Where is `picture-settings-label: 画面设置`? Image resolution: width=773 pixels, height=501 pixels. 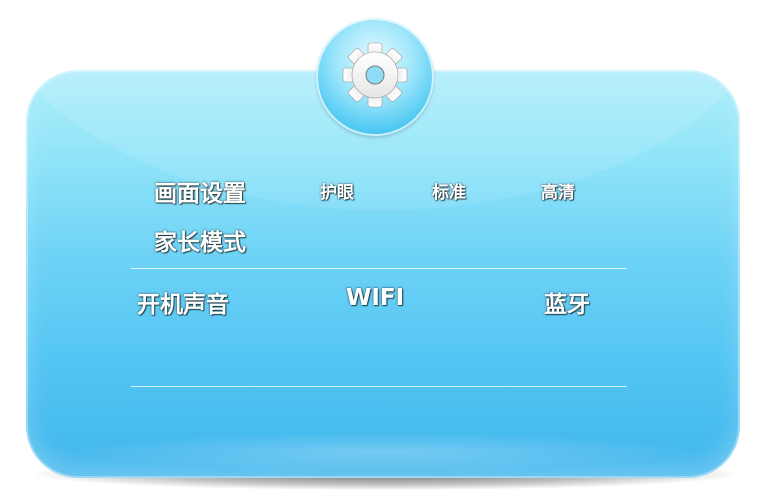 picture-settings-label: 画面设置 is located at coordinates (200, 194).